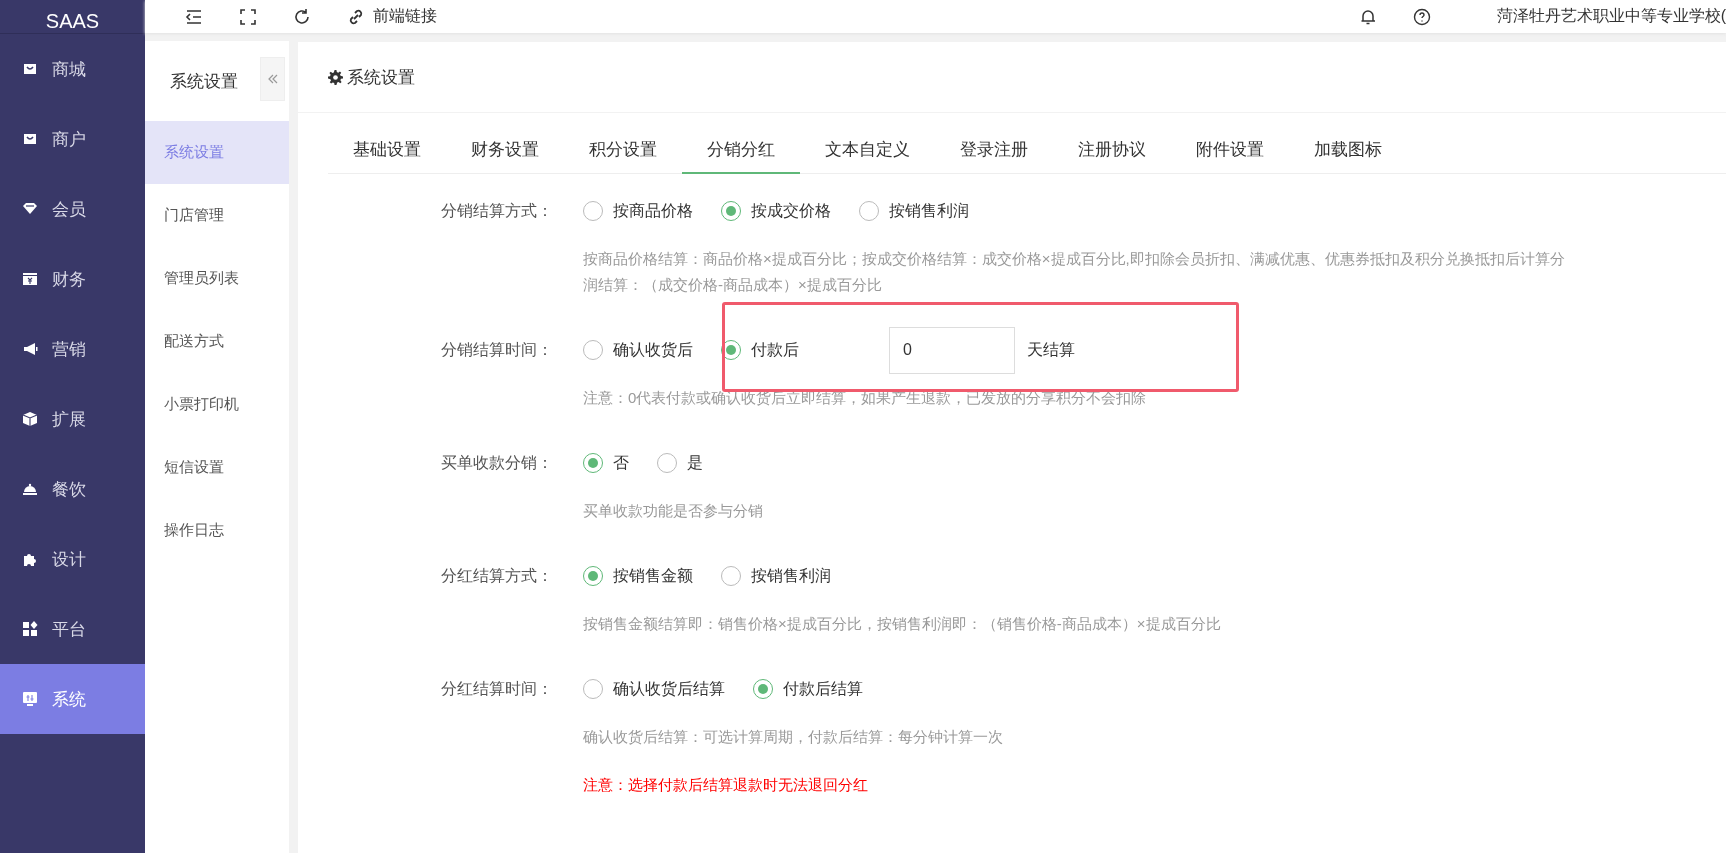 Image resolution: width=1726 pixels, height=853 pixels. What do you see at coordinates (72, 279) in the screenshot?
I see `nav-item: 财务` at bounding box center [72, 279].